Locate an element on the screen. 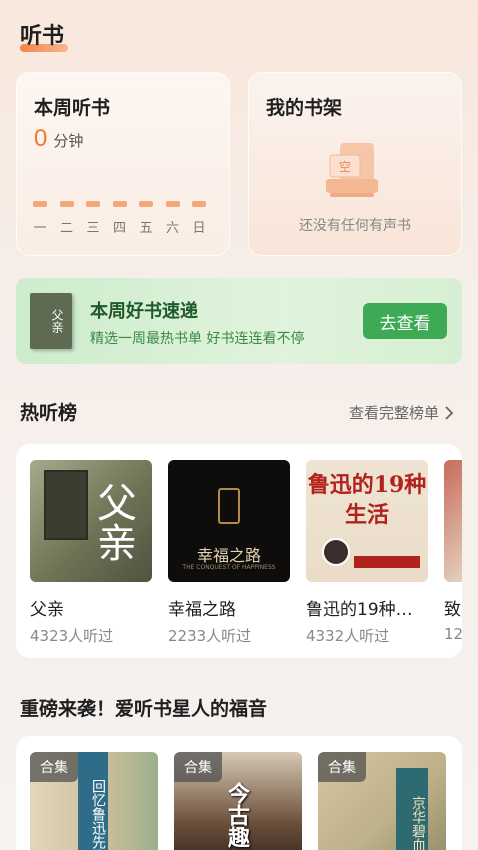 Image resolution: width=478 pixels, height=850 pixels. banner-title: 本周好书速递 is located at coordinates (144, 311).